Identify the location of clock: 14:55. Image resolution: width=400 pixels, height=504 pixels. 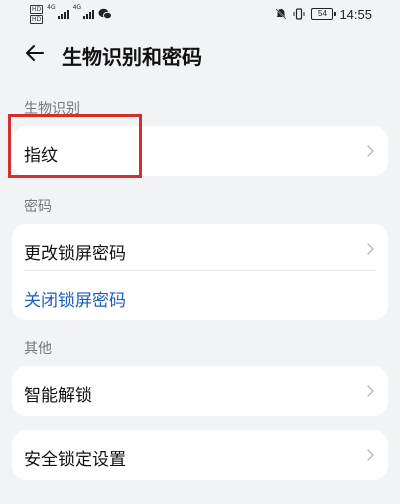
(355, 14).